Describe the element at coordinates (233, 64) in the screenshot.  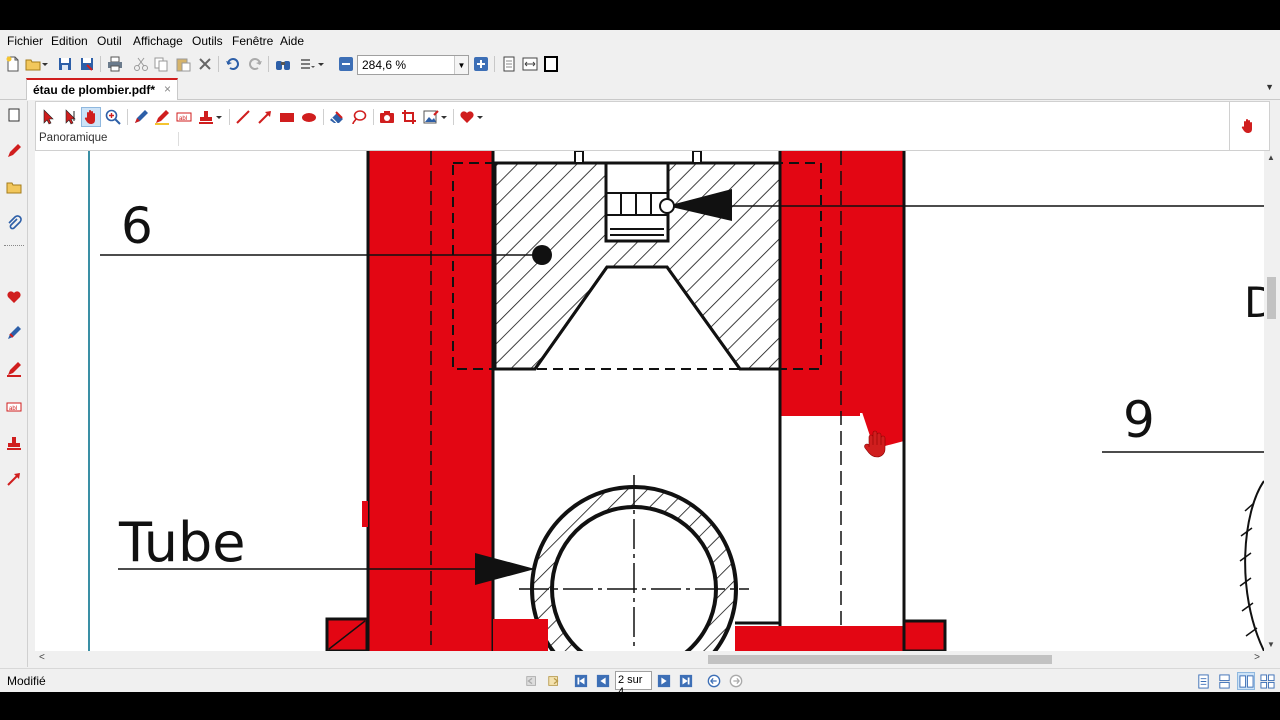
I see `undo-icon` at that location.